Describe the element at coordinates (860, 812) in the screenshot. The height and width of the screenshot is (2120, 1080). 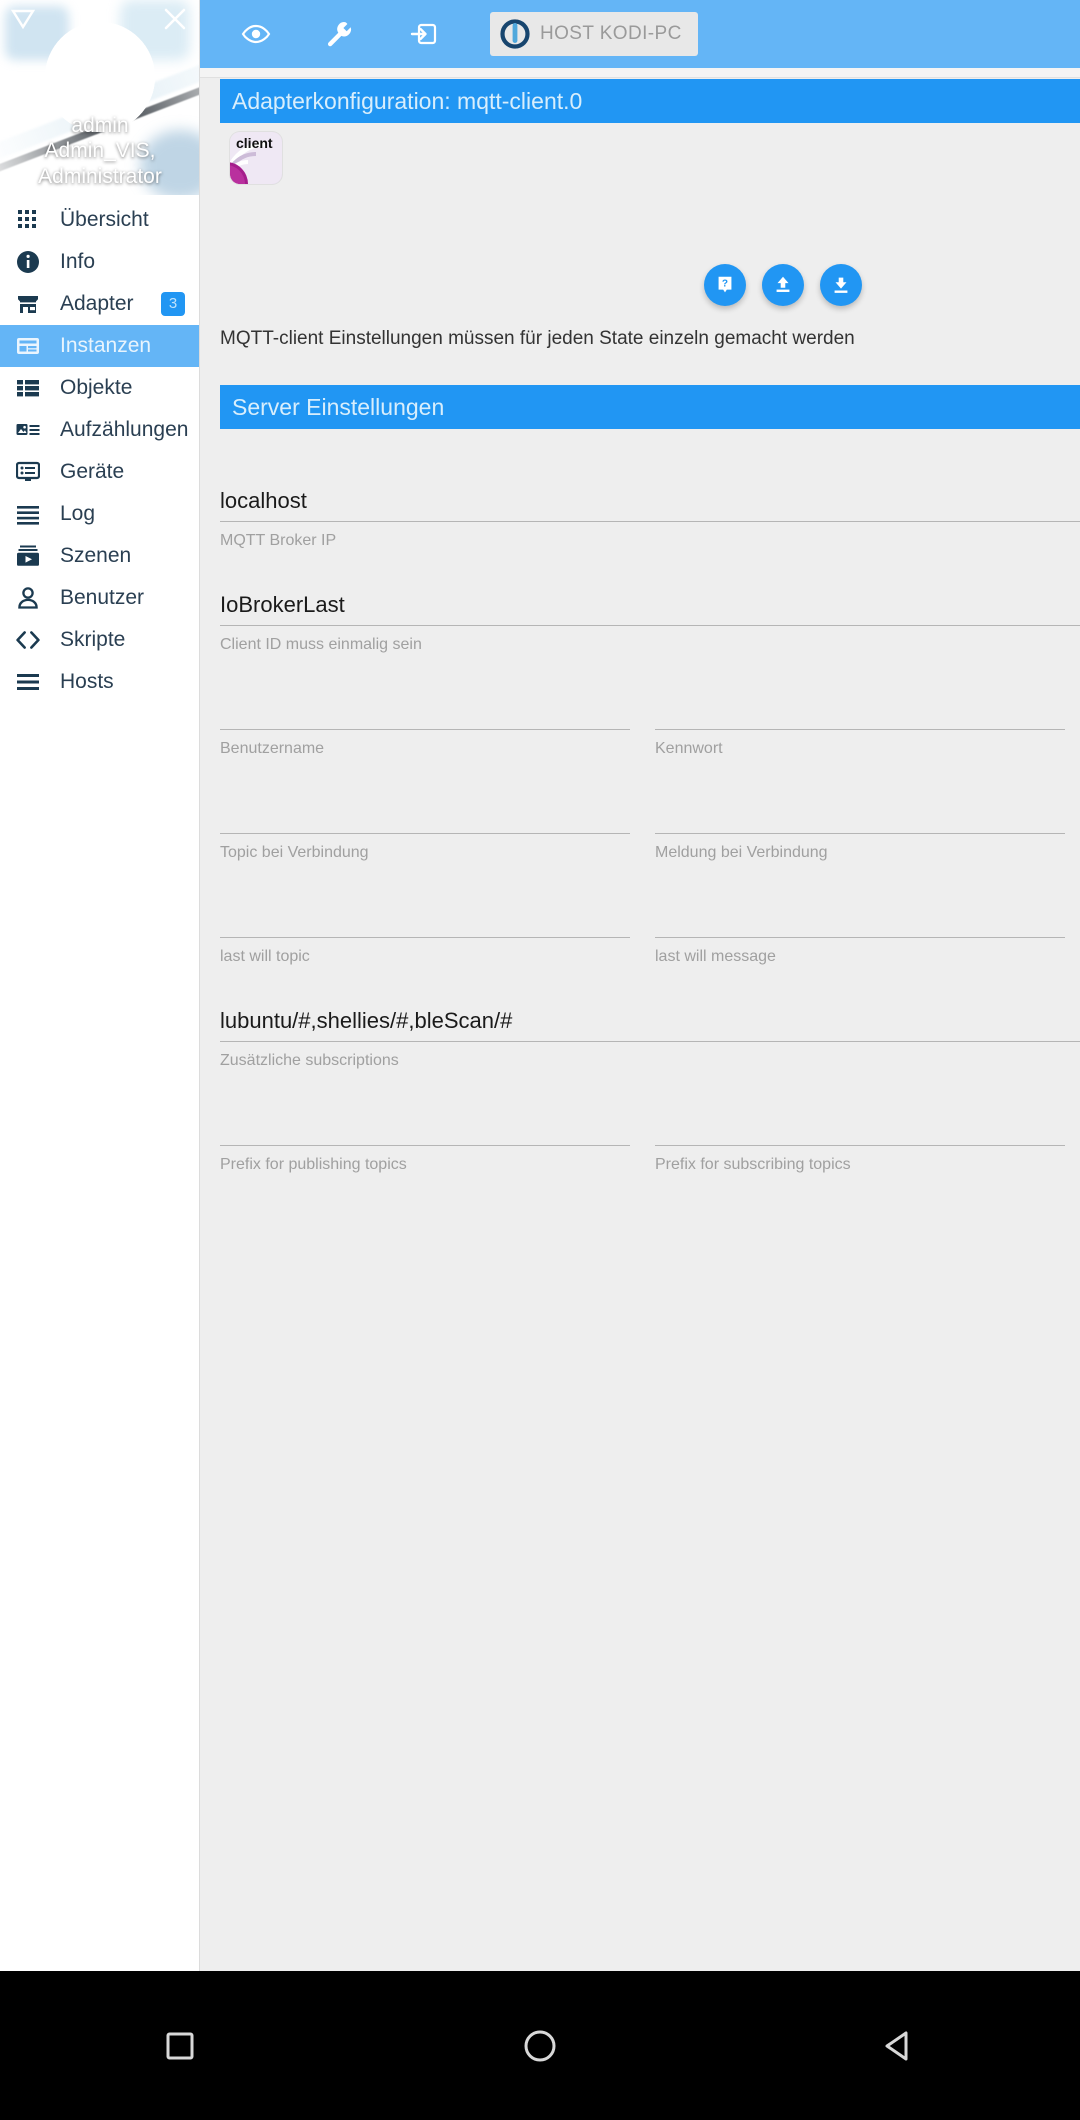
I see `form-field: Meldung bei Verbindung` at that location.